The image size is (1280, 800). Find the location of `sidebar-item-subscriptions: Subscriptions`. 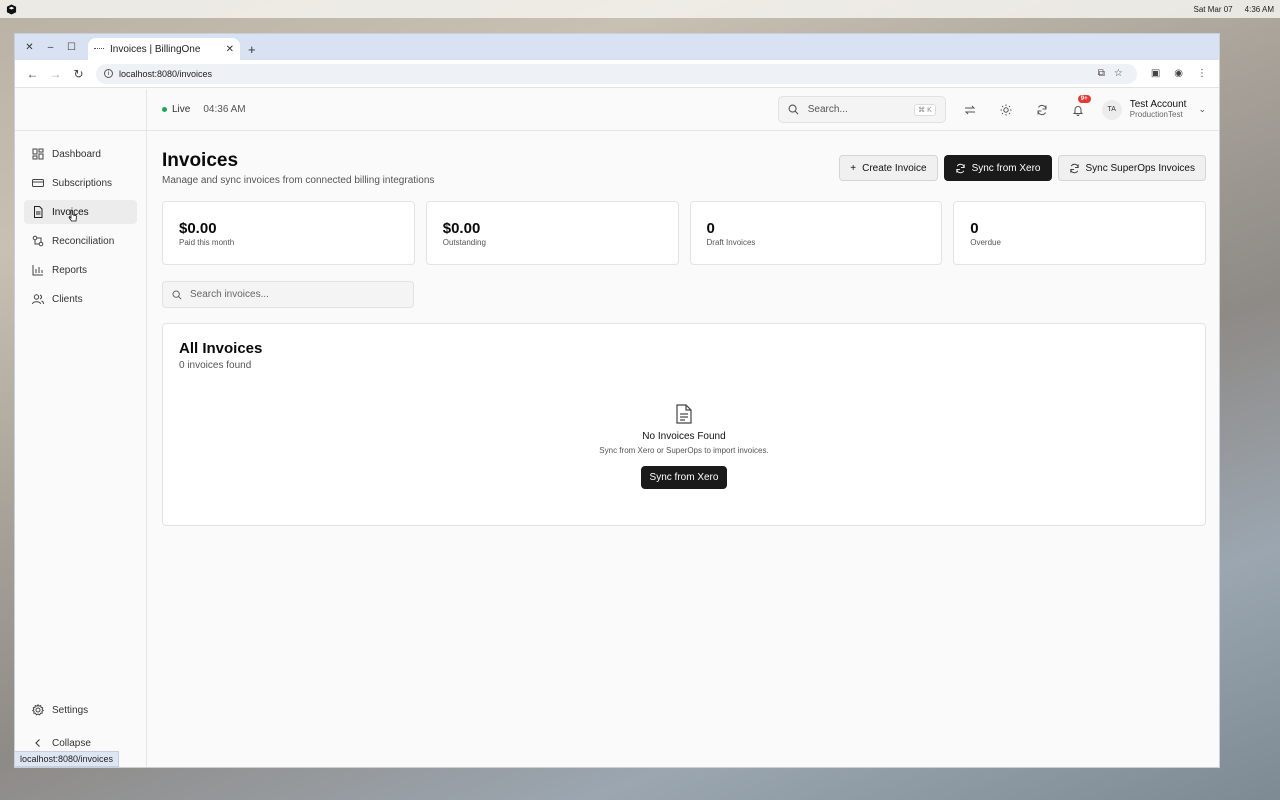

sidebar-item-subscriptions: Subscriptions is located at coordinates (80, 183).